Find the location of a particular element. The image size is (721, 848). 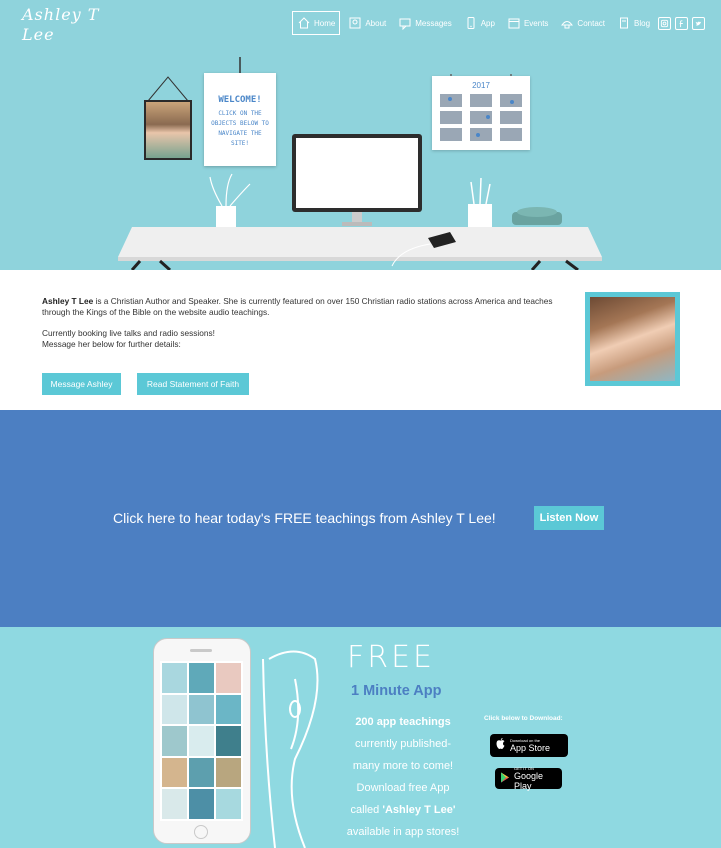

app-line-5: called 'Ashley T Lee' is located at coordinates (403, 810).